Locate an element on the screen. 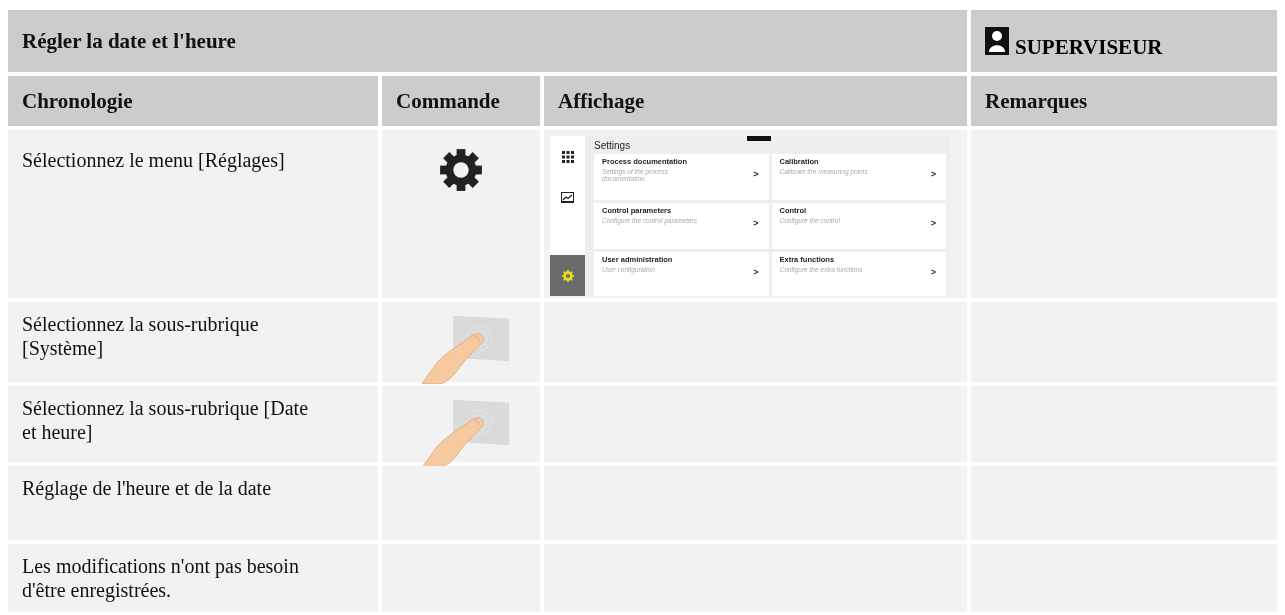 The width and height of the screenshot is (1285, 615). table-cell: Sélectionnez la sous-rubrique [Date et heure] is located at coordinates (193, 424).